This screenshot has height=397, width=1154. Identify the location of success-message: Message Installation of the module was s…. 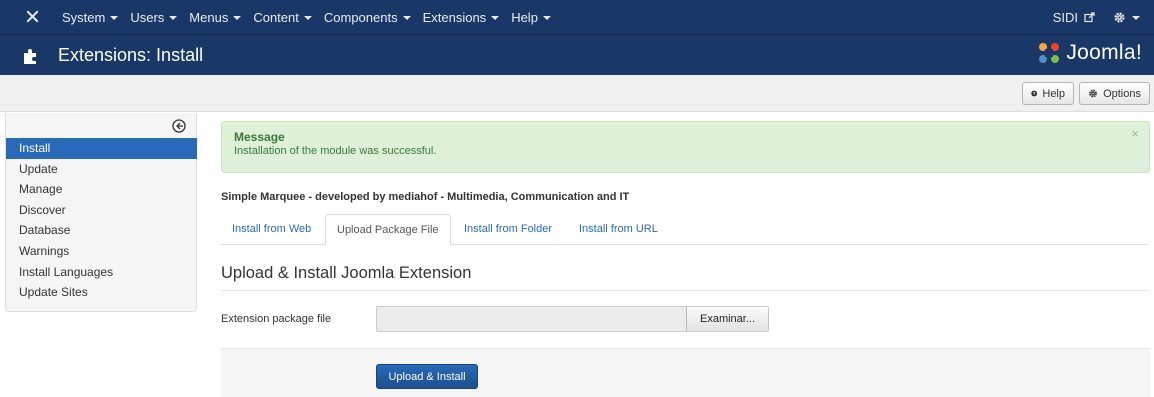
(685, 147).